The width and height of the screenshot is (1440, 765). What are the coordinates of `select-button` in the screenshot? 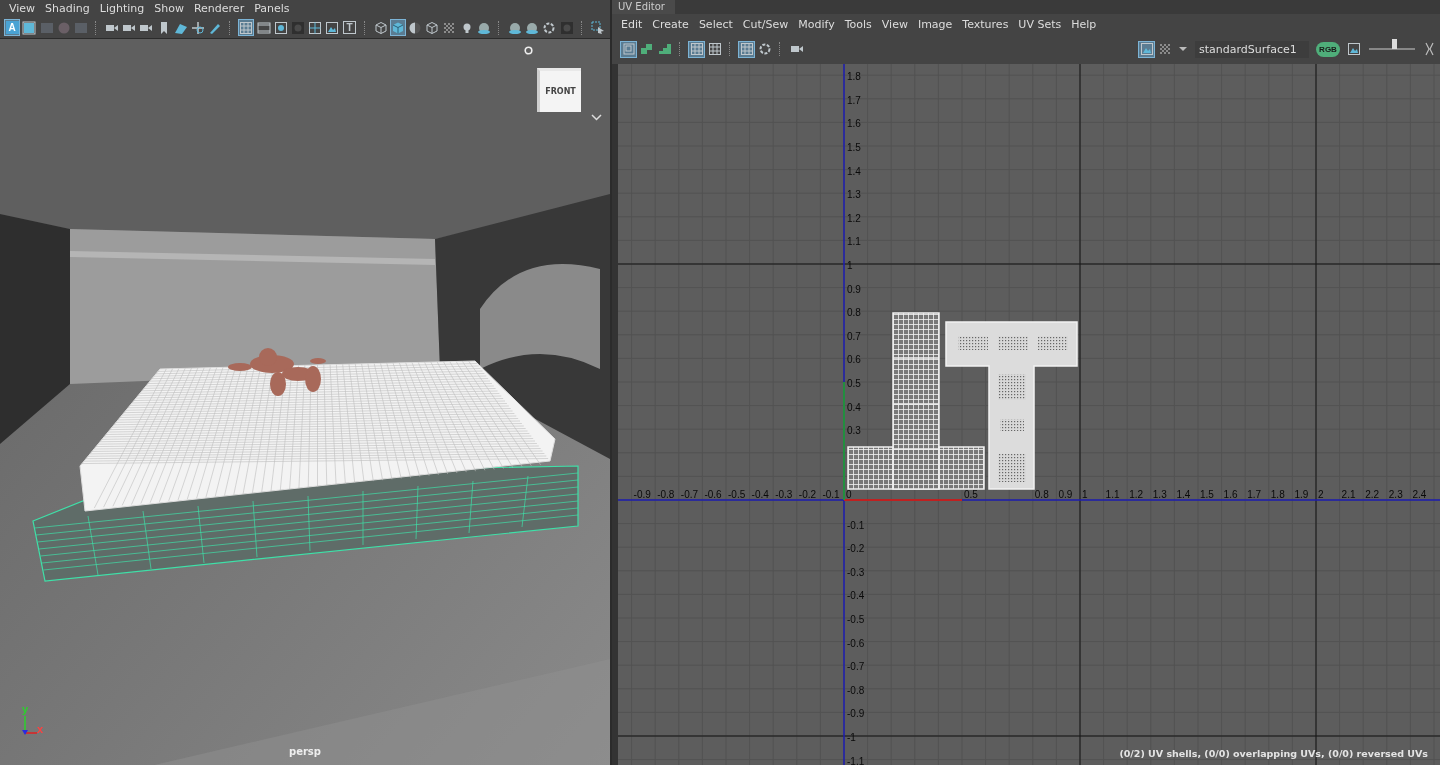 It's located at (597, 27).